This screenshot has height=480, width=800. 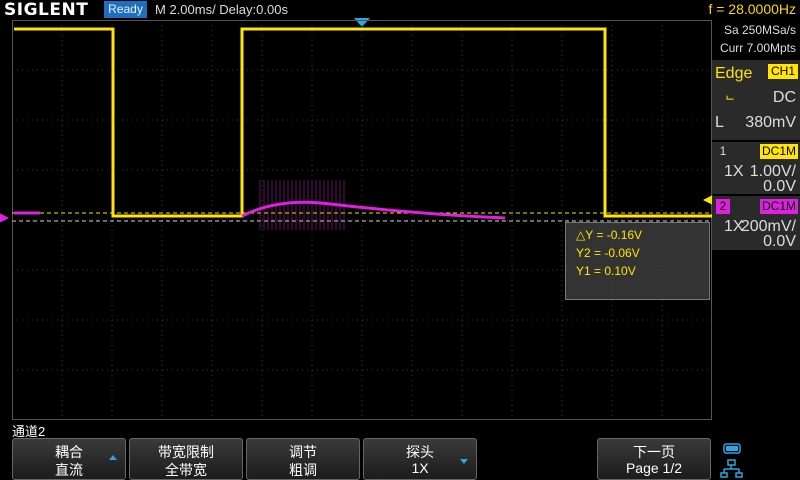 I want to click on cursor-measurement-box: △Y = -0.16V Y2 = -0.06V Y1 = 0.10V, so click(x=637, y=261).